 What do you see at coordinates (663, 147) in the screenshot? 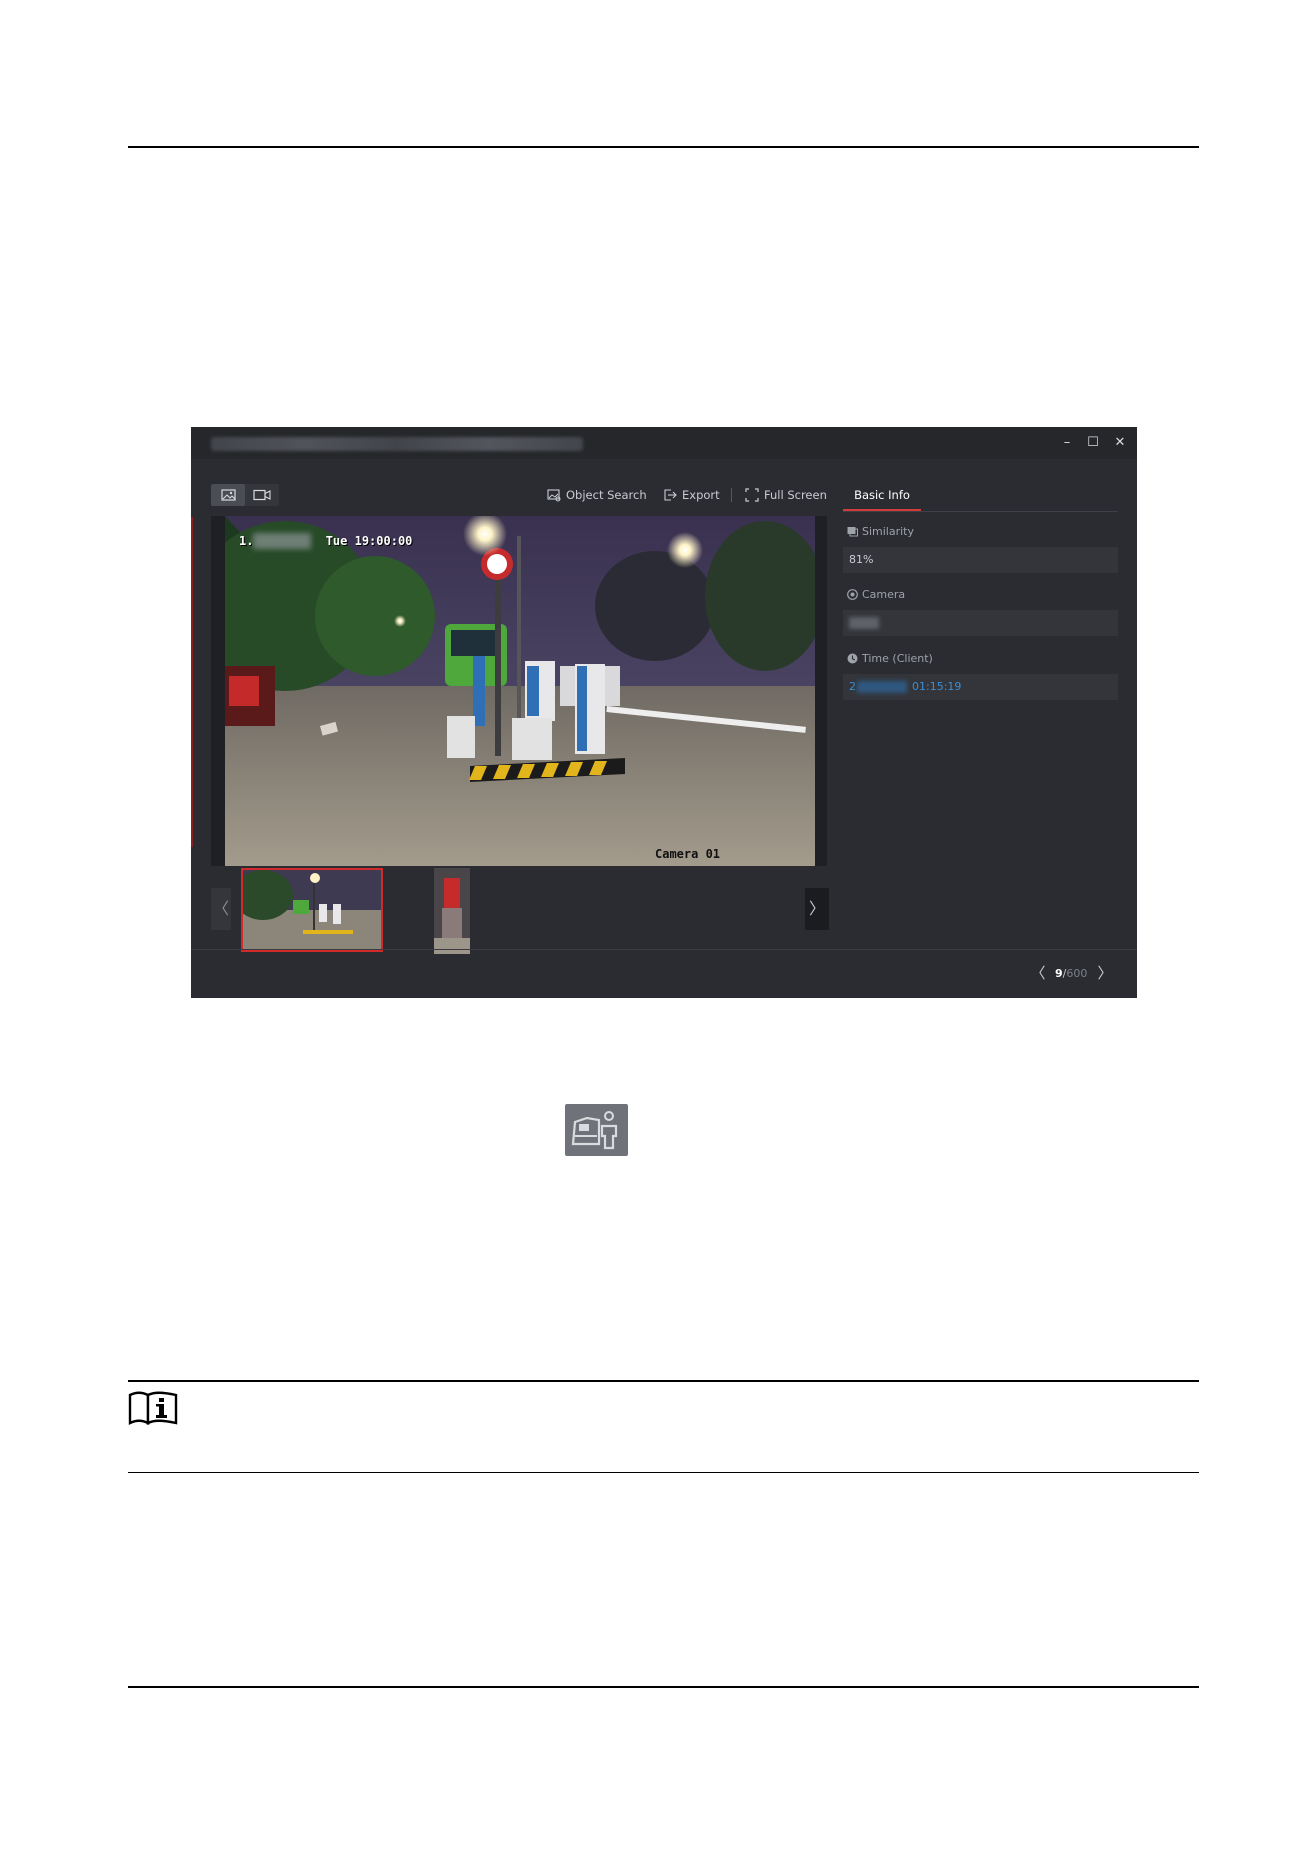
I see `header-rule` at bounding box center [663, 147].